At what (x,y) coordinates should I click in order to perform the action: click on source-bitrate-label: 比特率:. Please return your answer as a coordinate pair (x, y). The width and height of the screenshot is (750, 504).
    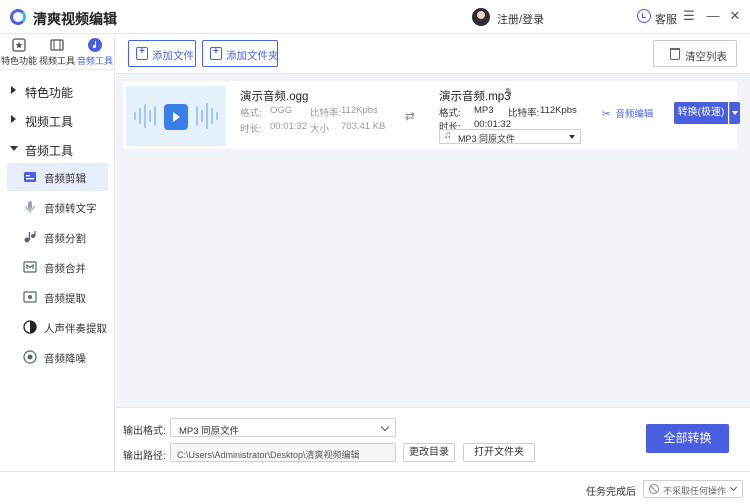
    Looking at the image, I should click on (326, 113).